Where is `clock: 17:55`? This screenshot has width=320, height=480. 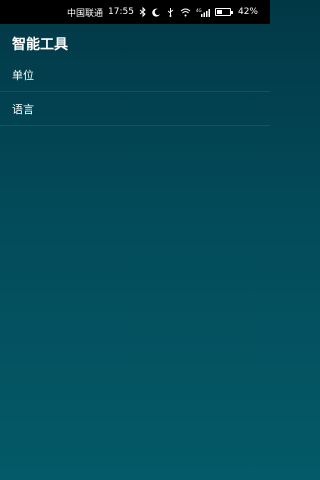 clock: 17:55 is located at coordinates (121, 12).